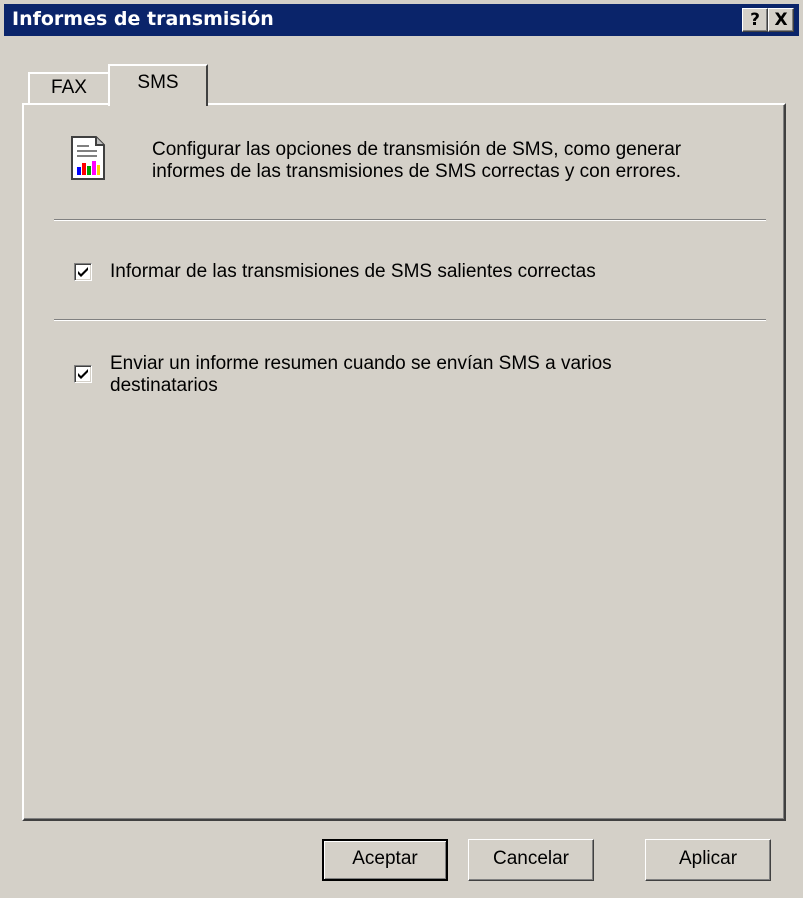  Describe the element at coordinates (401, 20) in the screenshot. I see `title-bar: Informes de transmisión ? X` at that location.